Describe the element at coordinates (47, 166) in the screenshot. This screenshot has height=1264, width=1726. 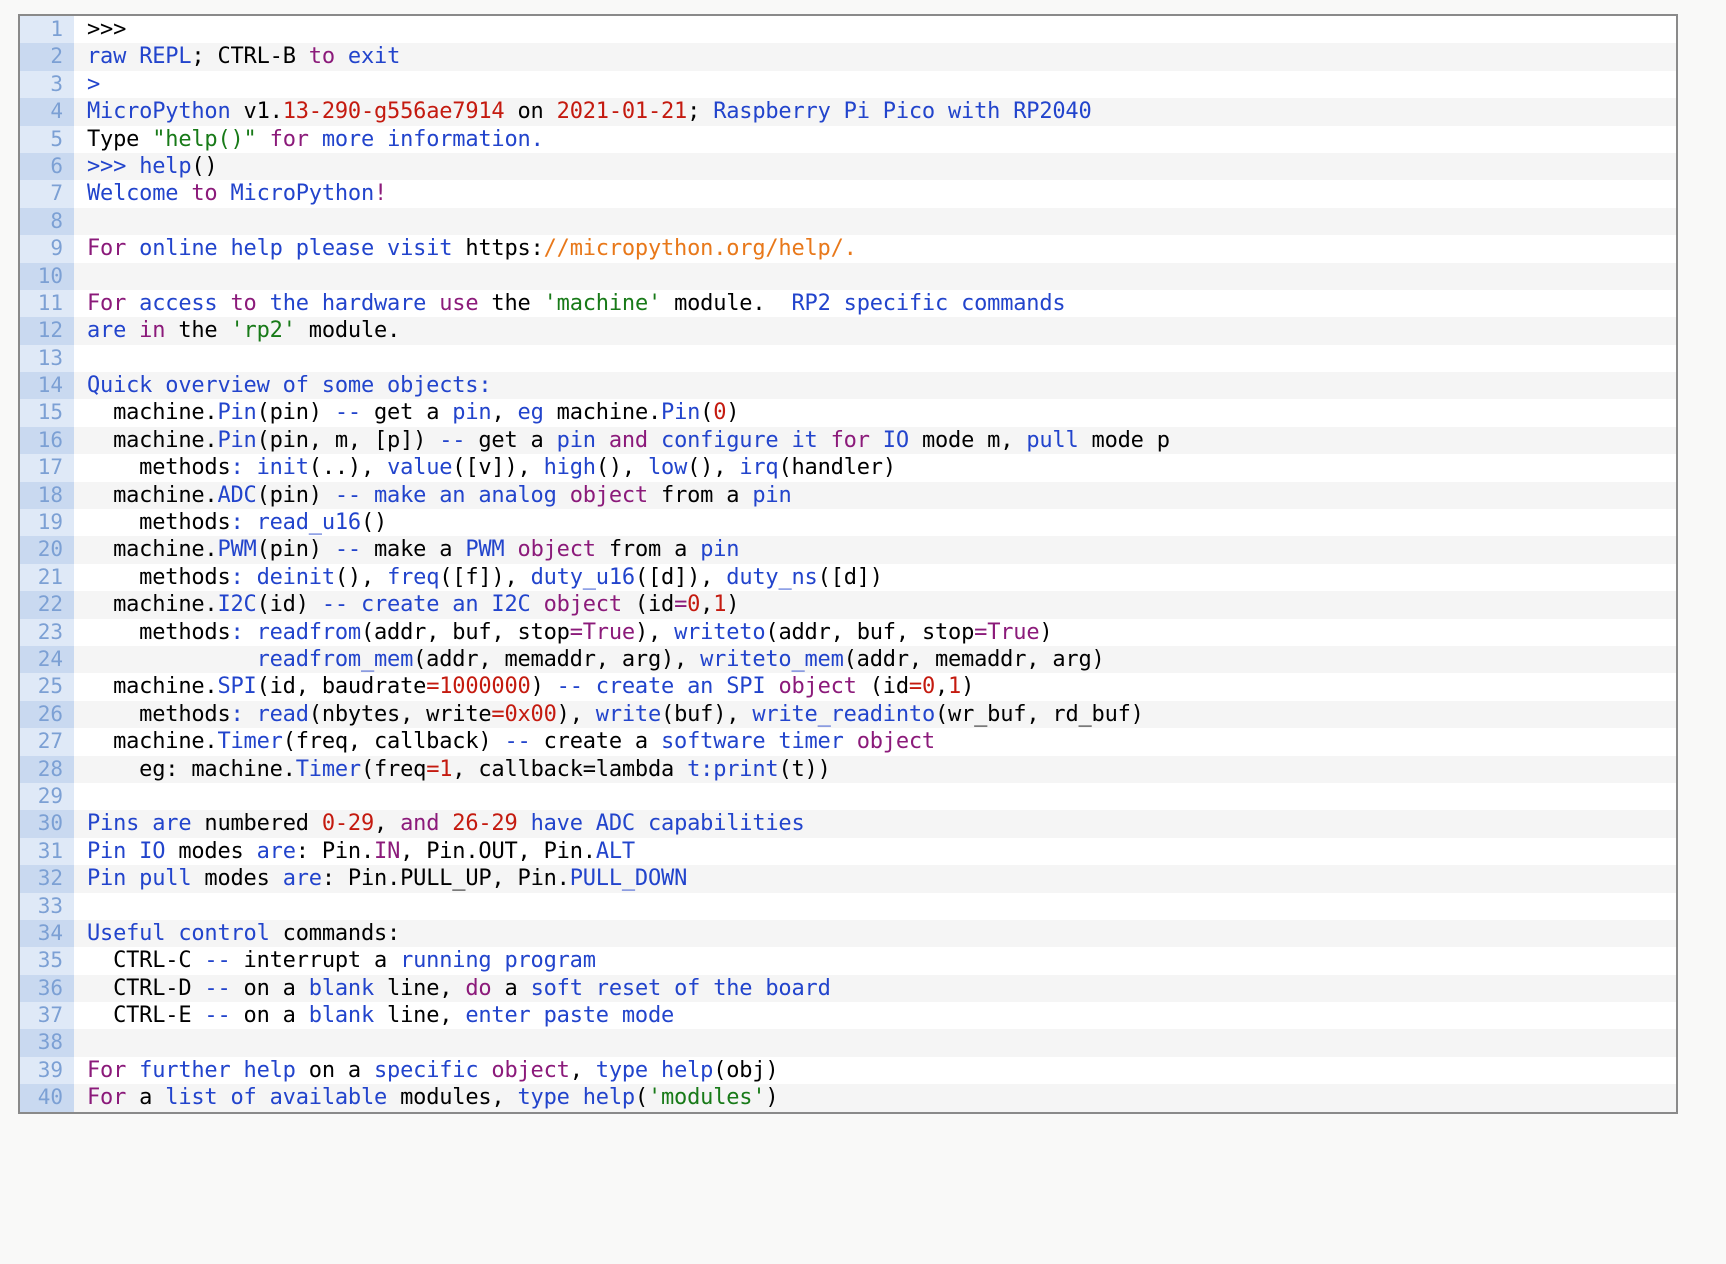
I see `line-number: 6` at that location.